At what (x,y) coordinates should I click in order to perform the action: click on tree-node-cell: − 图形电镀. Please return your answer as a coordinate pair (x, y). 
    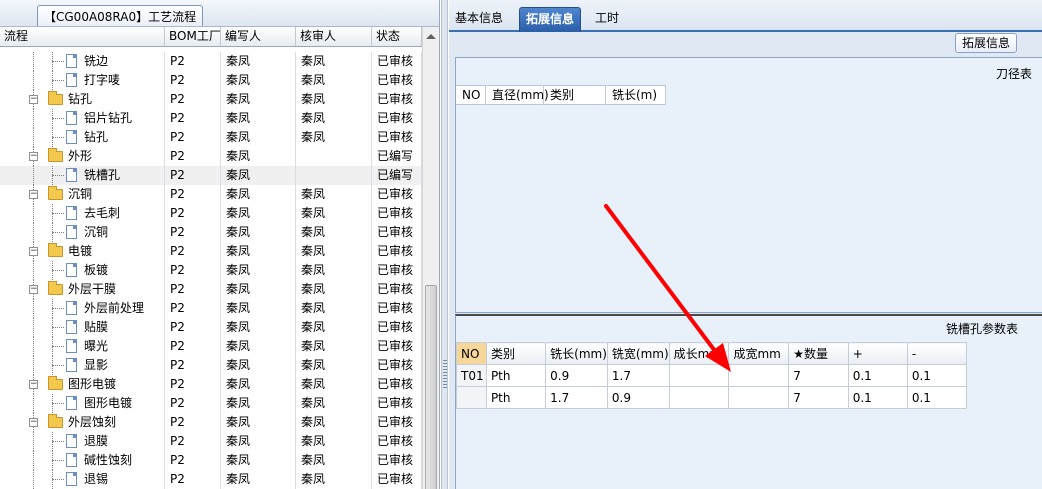
    Looking at the image, I should click on (82, 384).